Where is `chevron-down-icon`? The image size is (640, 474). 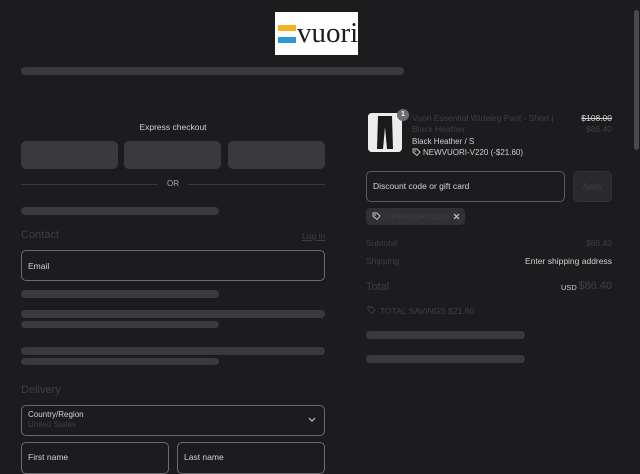
chevron-down-icon is located at coordinates (312, 419).